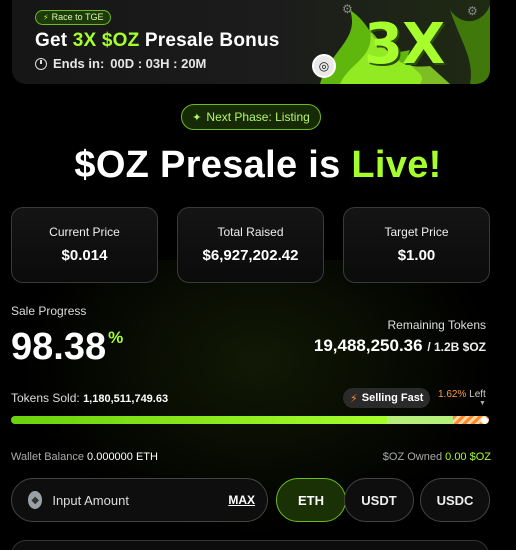 This screenshot has width=516, height=550. I want to click on selling-fast-badge: ⚡ Selling Fast, so click(387, 398).